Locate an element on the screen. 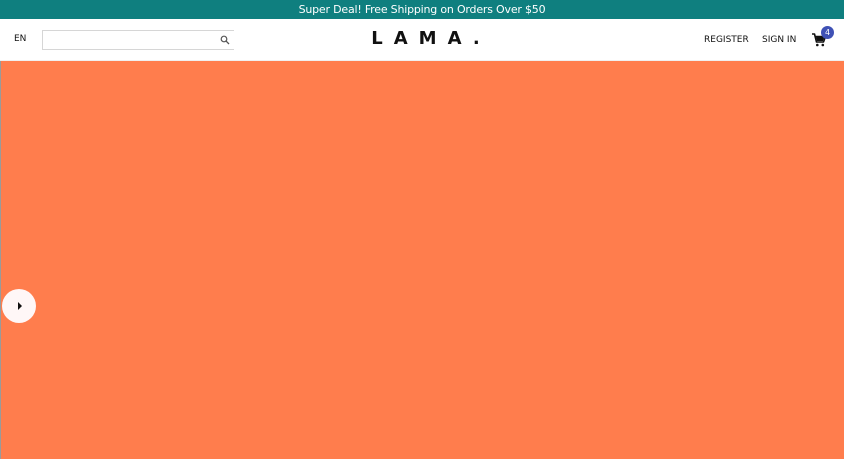 Image resolution: width=844 pixels, height=459 pixels. navbar: EN LAMA. REGISTER SIGN IN 4 is located at coordinates (422, 40).